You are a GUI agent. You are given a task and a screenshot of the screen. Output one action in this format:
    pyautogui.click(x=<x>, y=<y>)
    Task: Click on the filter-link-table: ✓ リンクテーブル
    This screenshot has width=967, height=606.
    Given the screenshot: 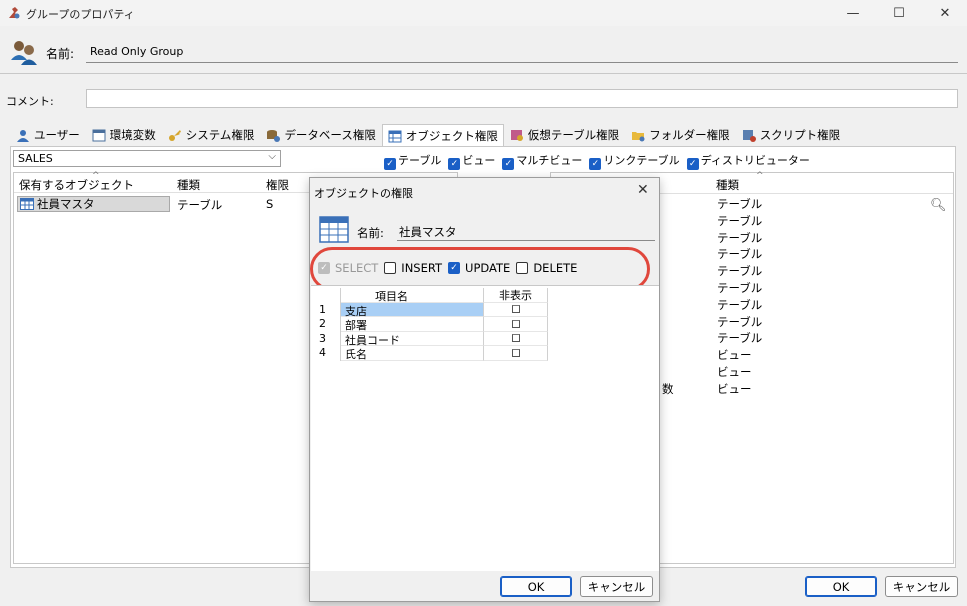 What is the action you would take?
    pyautogui.click(x=634, y=161)
    